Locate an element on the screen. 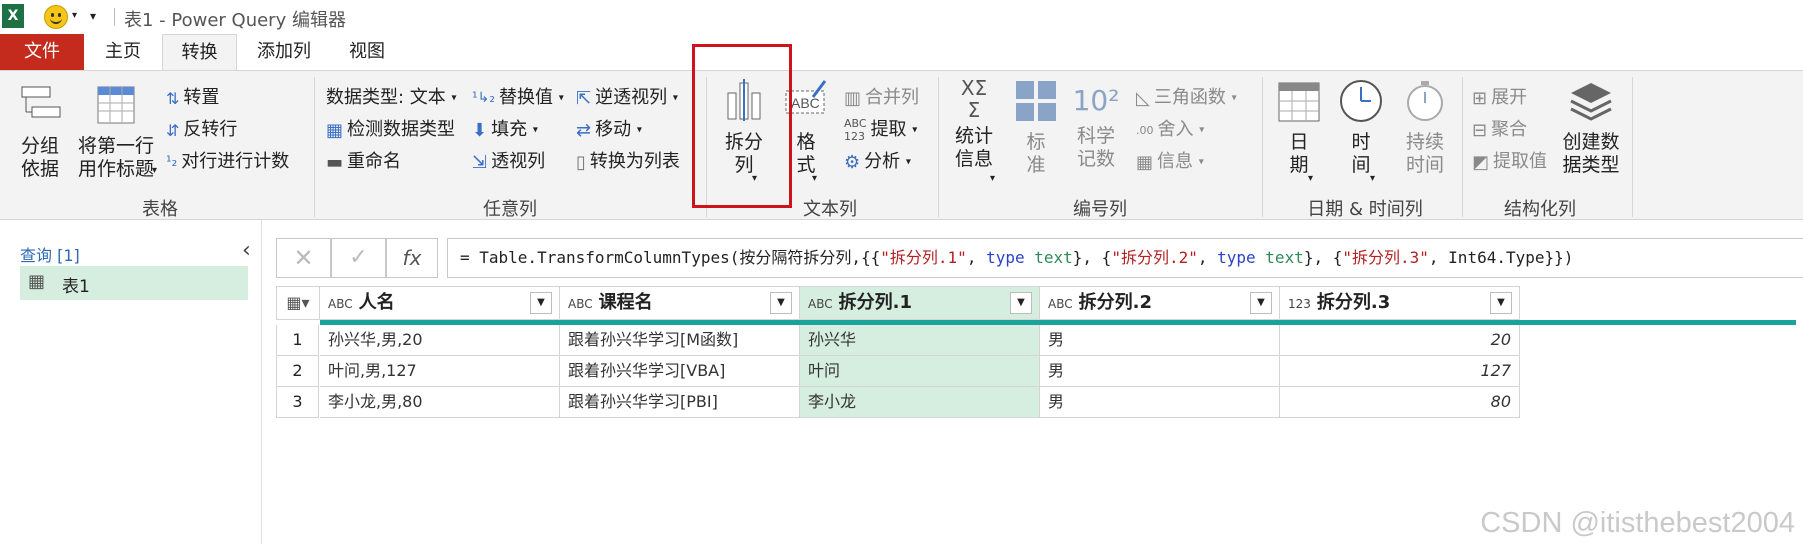  table-cell: 李小龙 is located at coordinates (920, 402).